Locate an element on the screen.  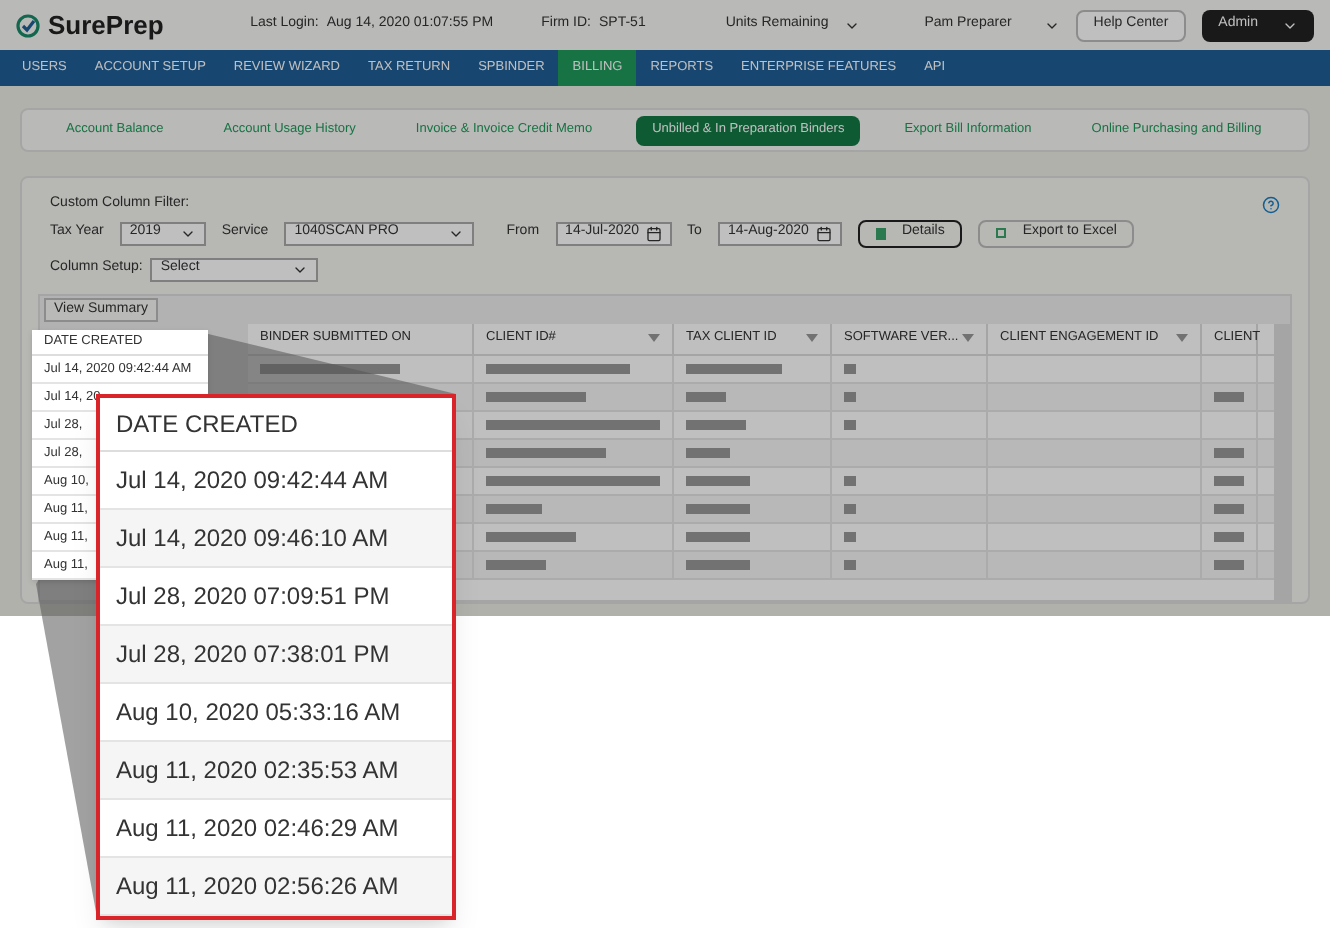
vertical-scrollbar is located at coordinates (1282, 461).